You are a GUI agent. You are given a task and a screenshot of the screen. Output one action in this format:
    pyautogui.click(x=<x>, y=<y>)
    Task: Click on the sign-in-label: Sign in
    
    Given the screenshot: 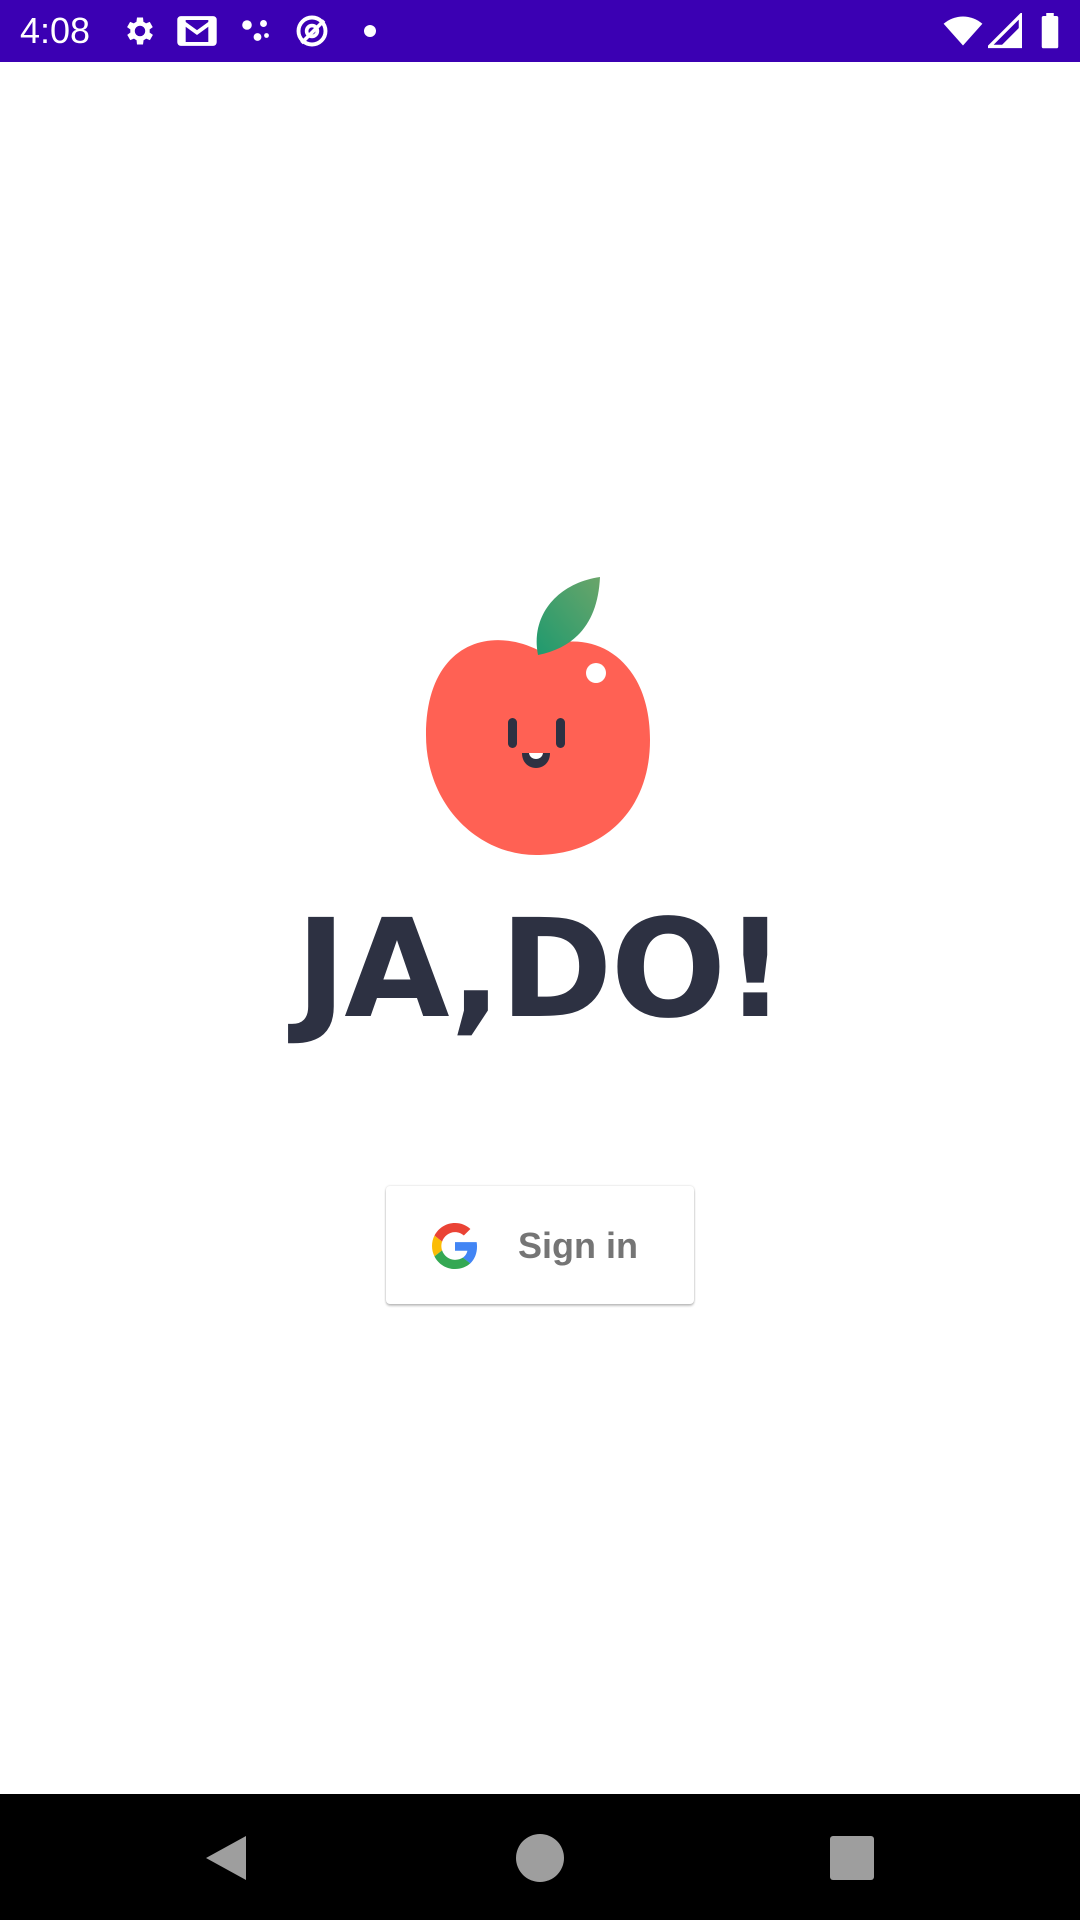 What is the action you would take?
    pyautogui.click(x=578, y=1245)
    